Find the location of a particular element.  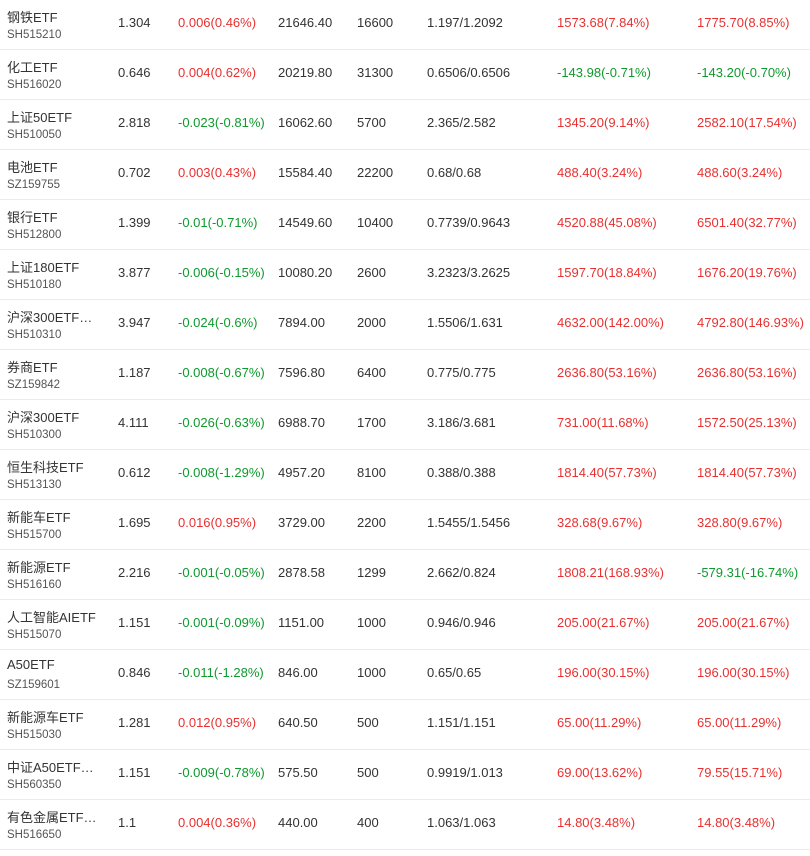

total-profit-loss: 1572.50(25.13%) is located at coordinates (747, 422).